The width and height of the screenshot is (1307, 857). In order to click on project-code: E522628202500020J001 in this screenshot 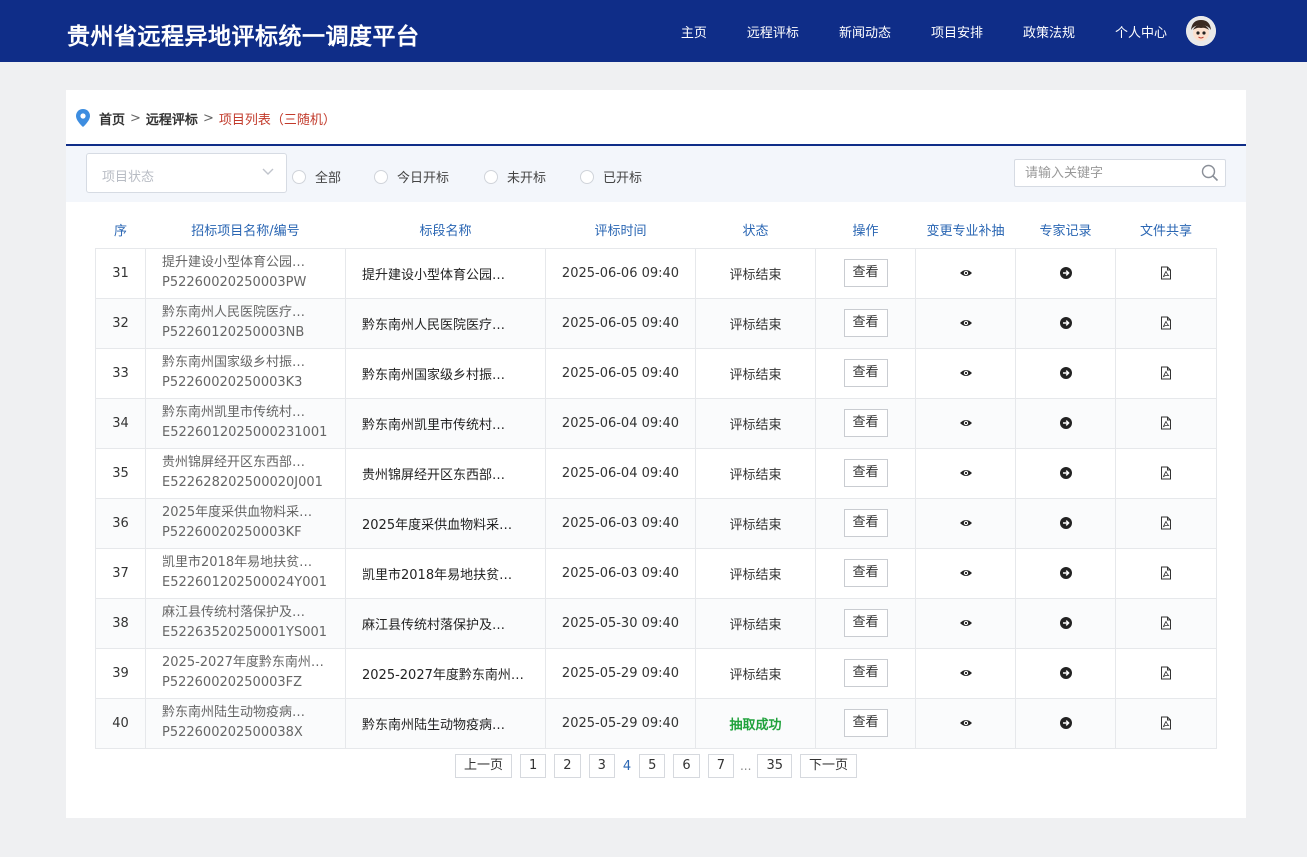, I will do `click(242, 482)`.